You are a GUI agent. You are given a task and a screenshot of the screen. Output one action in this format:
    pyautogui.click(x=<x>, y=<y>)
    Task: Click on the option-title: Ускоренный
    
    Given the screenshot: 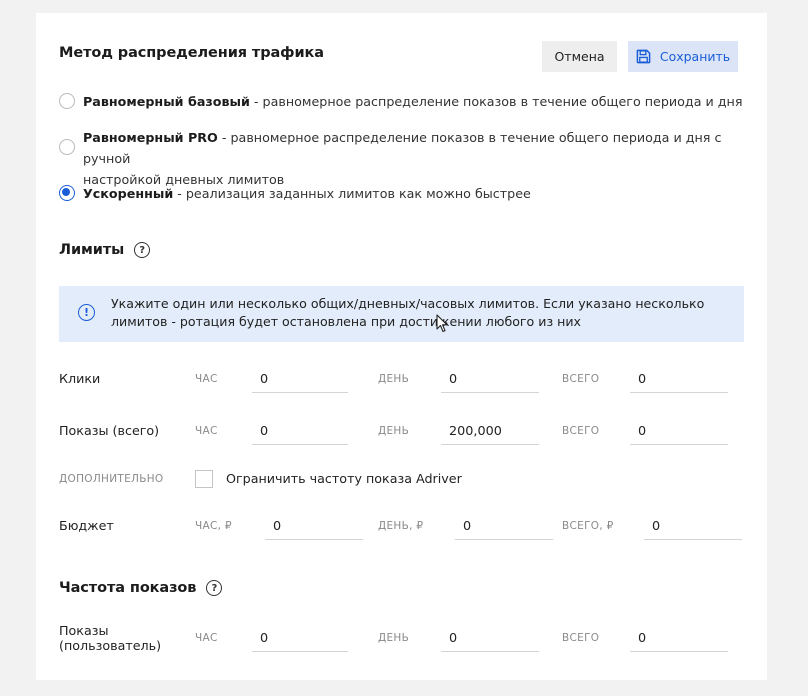 What is the action you would take?
    pyautogui.click(x=128, y=193)
    